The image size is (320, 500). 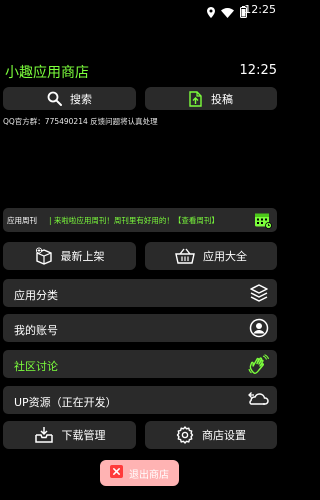 What do you see at coordinates (54, 98) in the screenshot?
I see `search-icon` at bounding box center [54, 98].